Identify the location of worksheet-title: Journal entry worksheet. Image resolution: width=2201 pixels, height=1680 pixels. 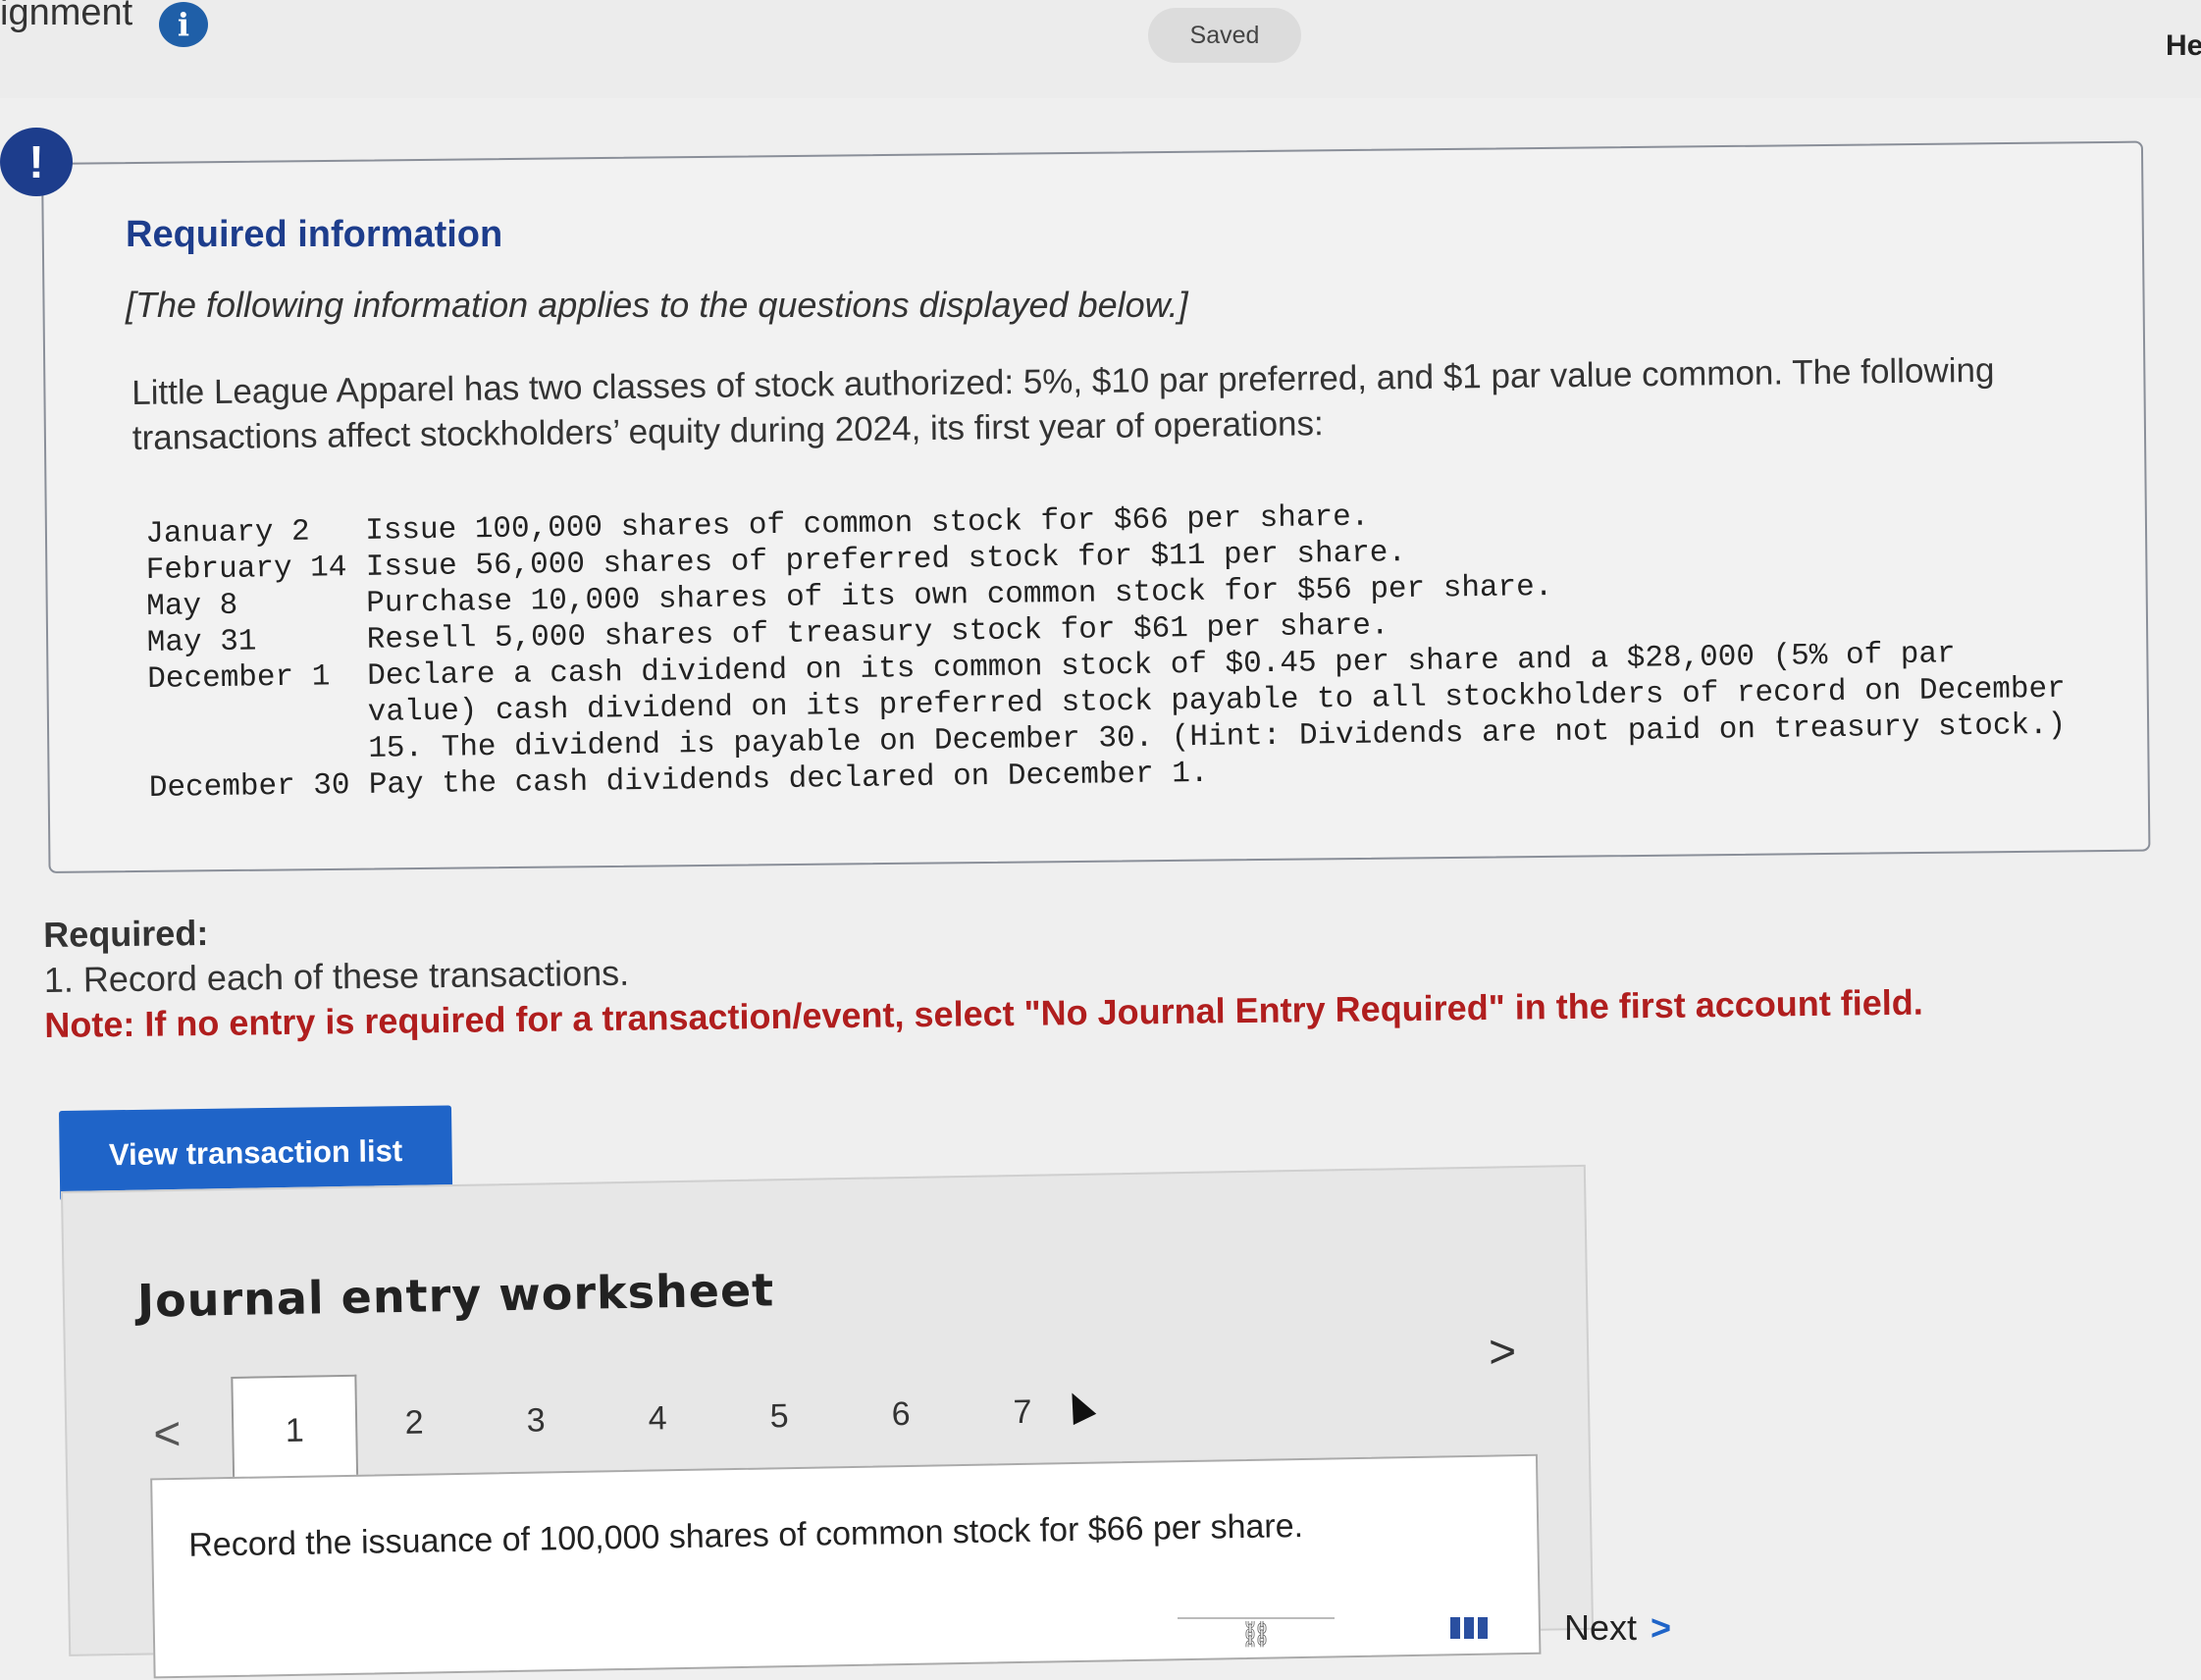
(455, 1295).